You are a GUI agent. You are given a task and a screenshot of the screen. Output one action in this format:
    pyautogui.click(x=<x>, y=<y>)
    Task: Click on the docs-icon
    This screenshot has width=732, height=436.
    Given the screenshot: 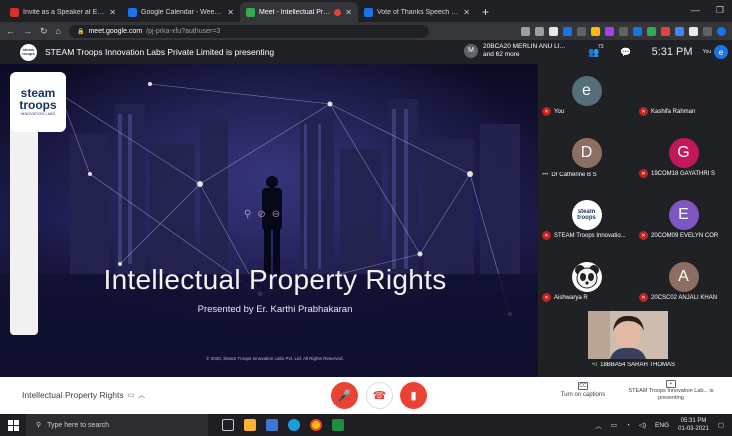 What is the action you would take?
    pyautogui.click(x=368, y=12)
    